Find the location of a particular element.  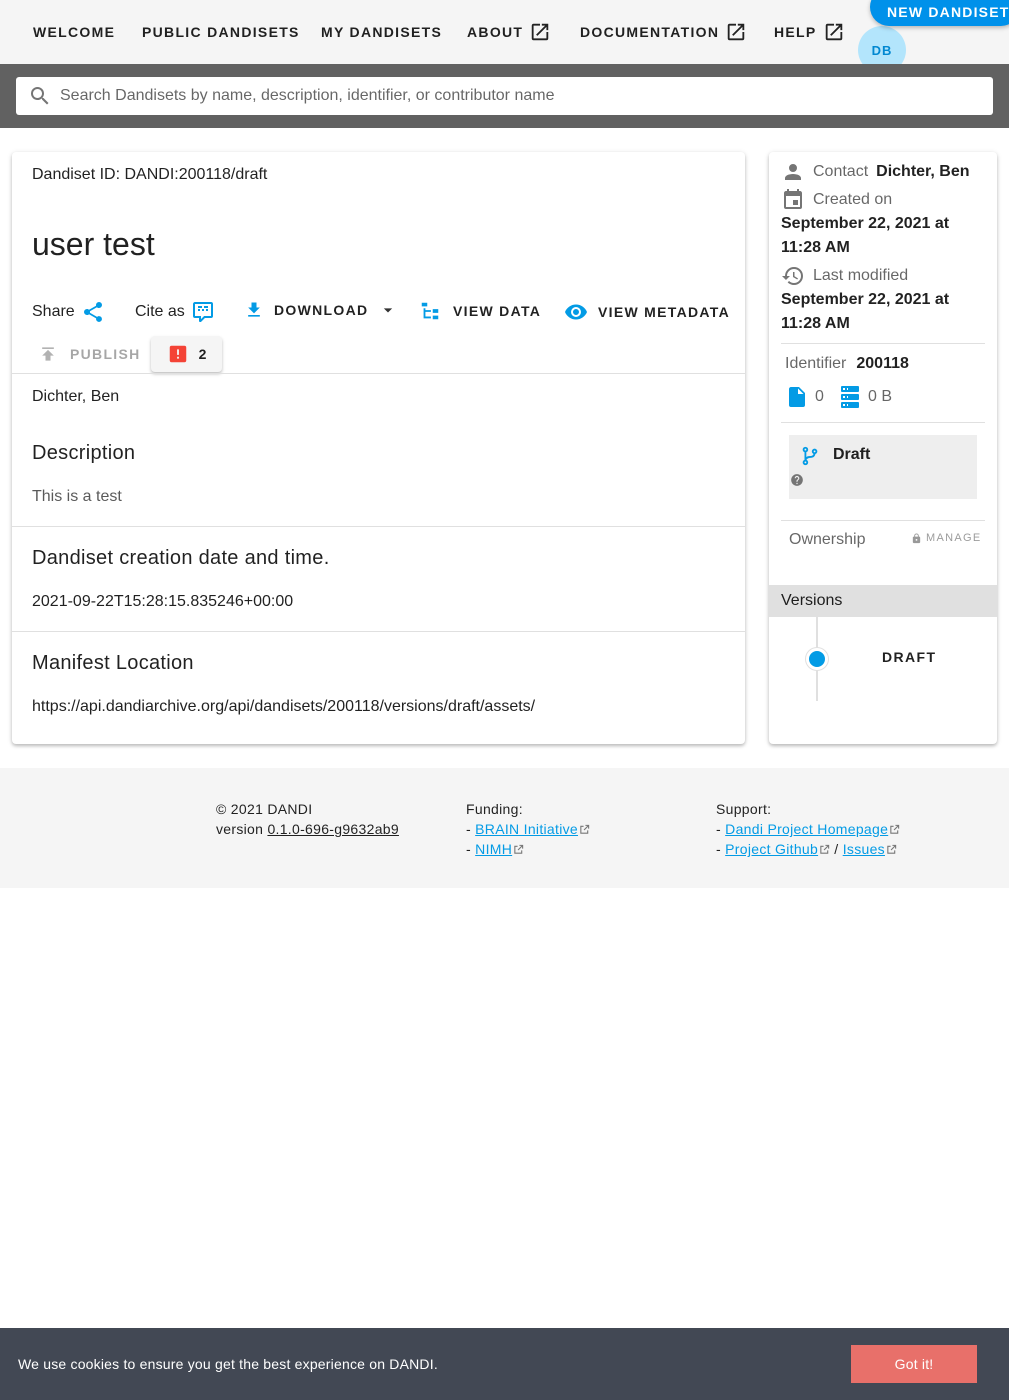

version-status-box: Draft is located at coordinates (883, 467).